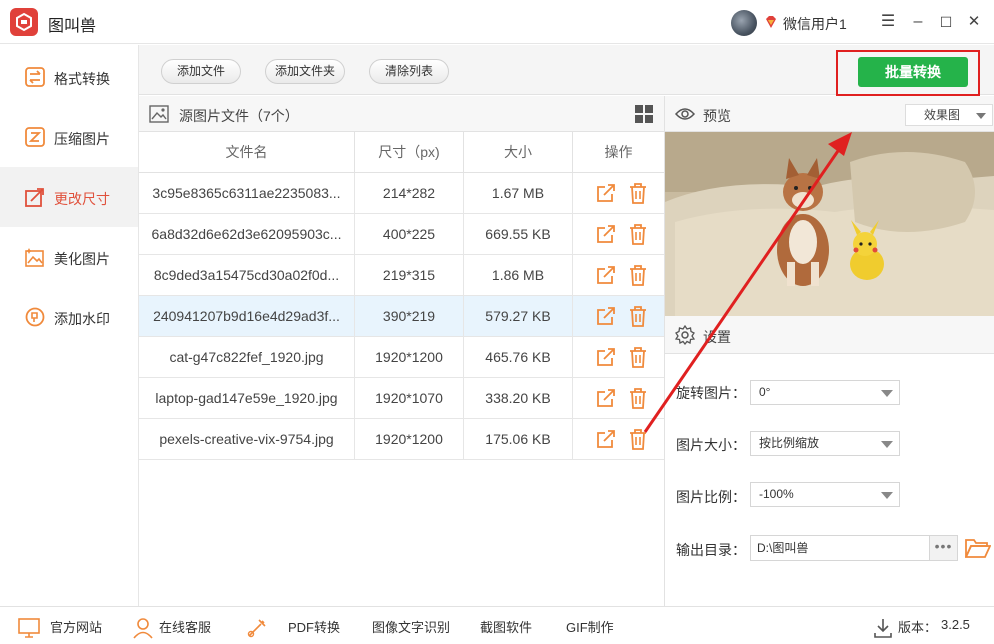 The image size is (994, 644). I want to click on cell-dimensions: 219*315, so click(409, 275).